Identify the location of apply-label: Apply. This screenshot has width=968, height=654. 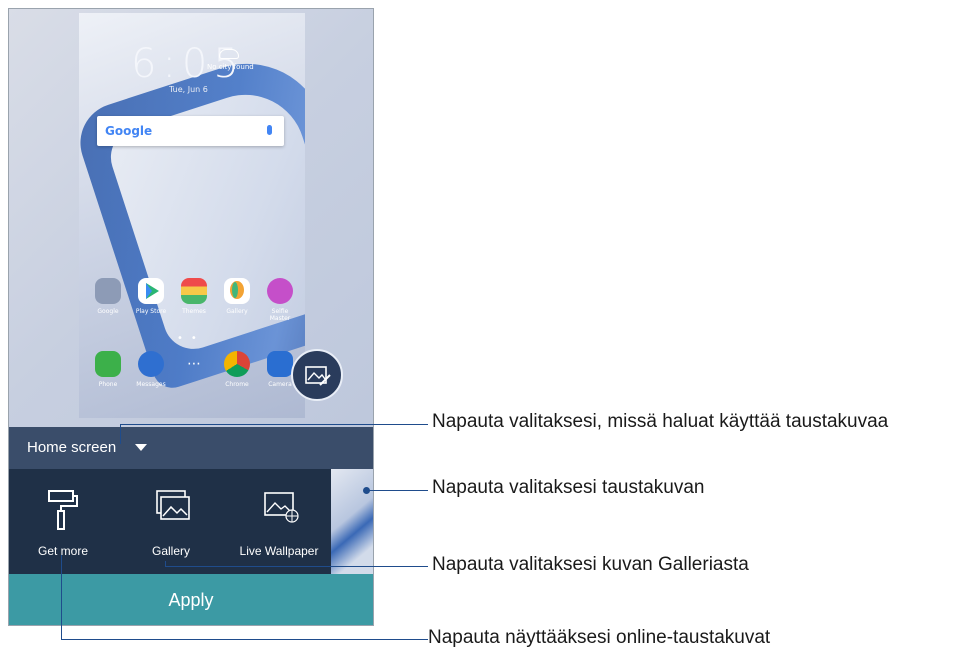
(191, 600).